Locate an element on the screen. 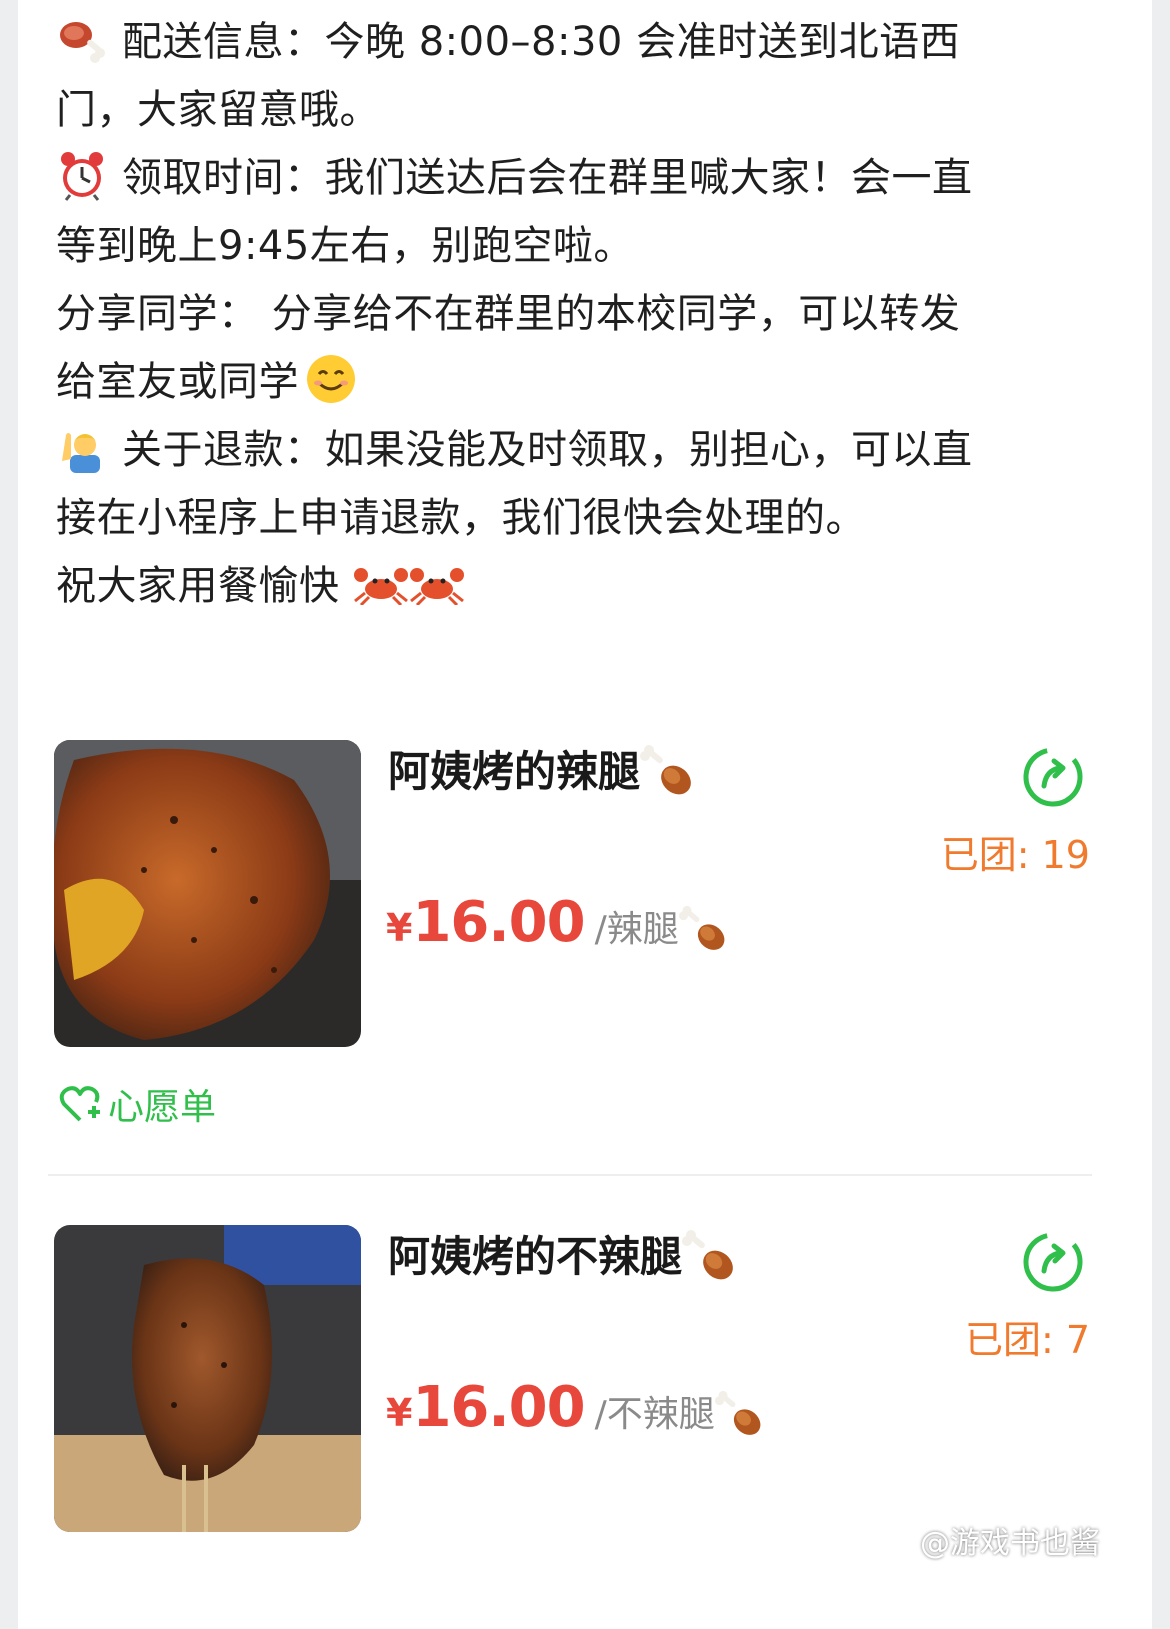  weibo-logo-icon is located at coordinates (893, 1541).